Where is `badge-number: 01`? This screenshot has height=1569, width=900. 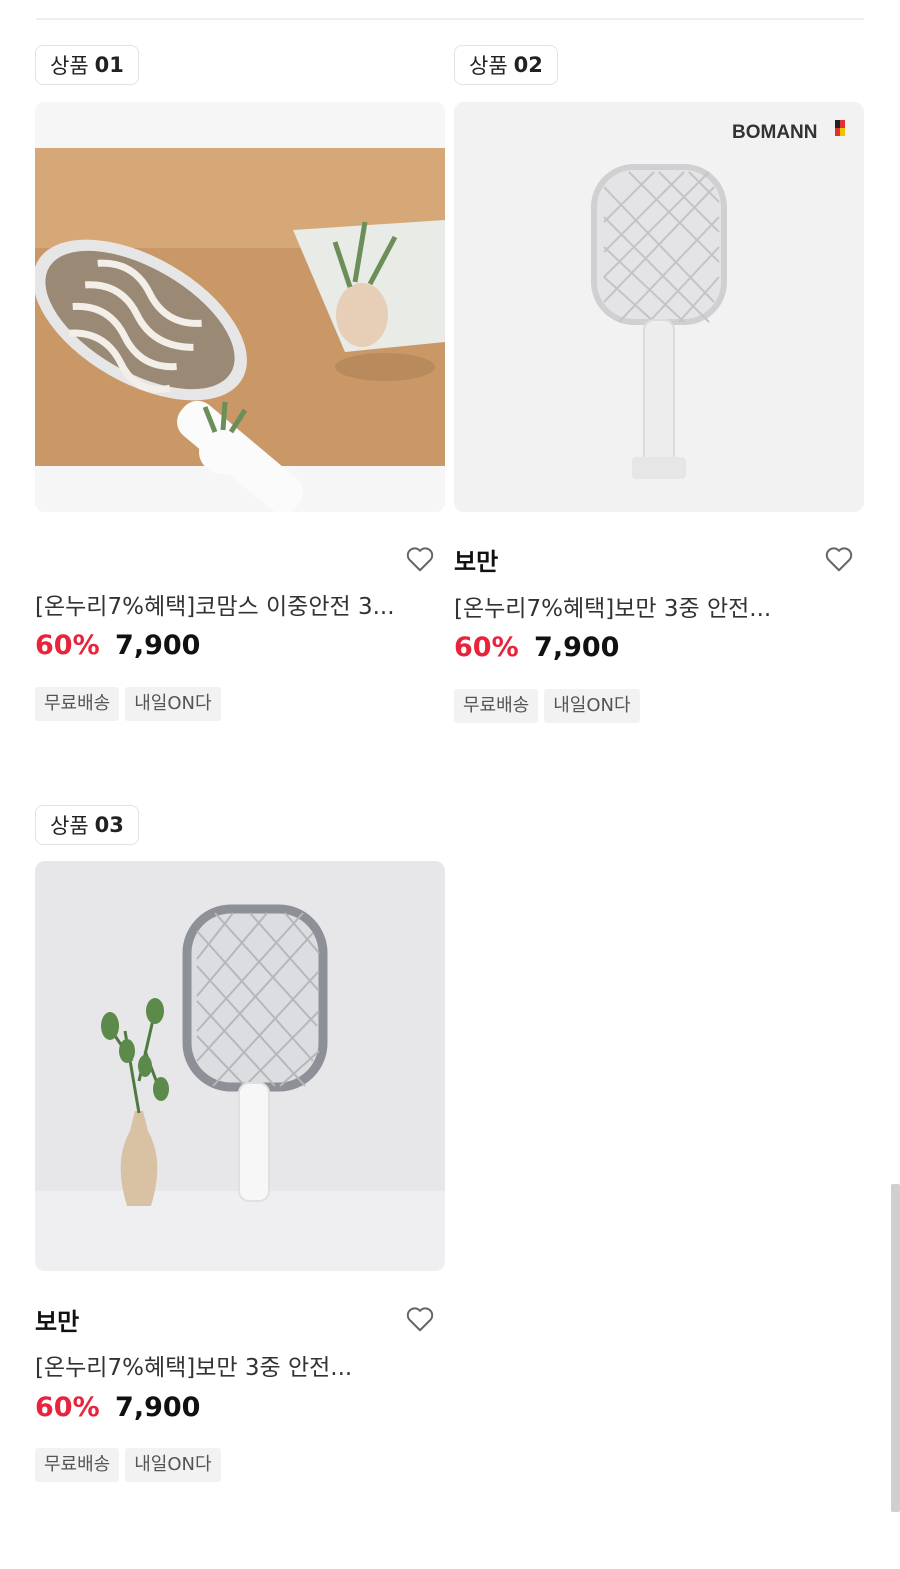
badge-number: 01 is located at coordinates (109, 65).